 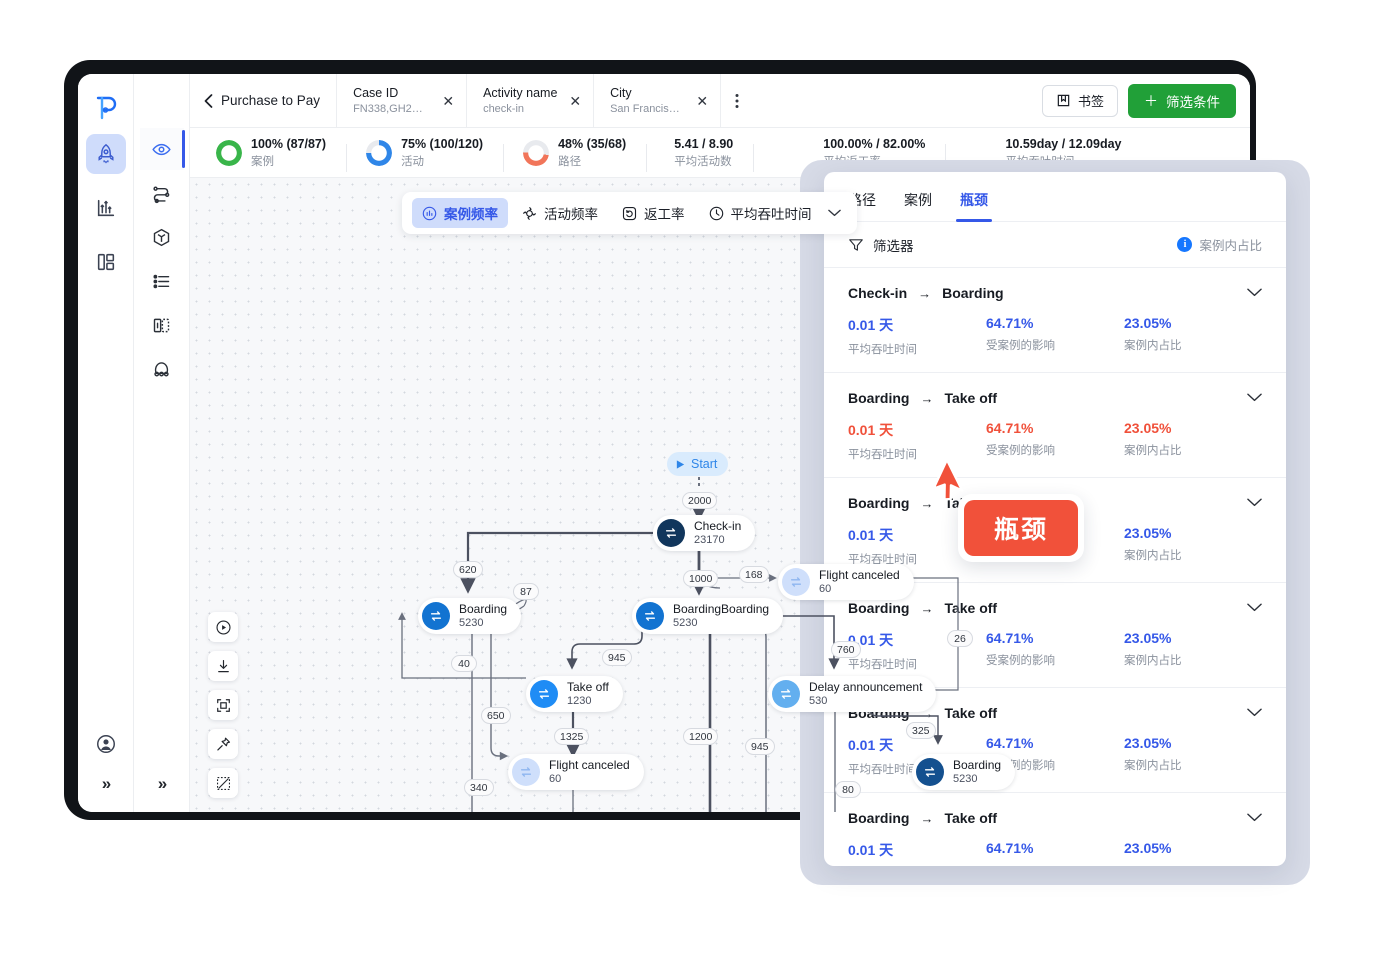 I want to click on filter-chip-city: City San Francisco,... ✕, so click(x=658, y=100).